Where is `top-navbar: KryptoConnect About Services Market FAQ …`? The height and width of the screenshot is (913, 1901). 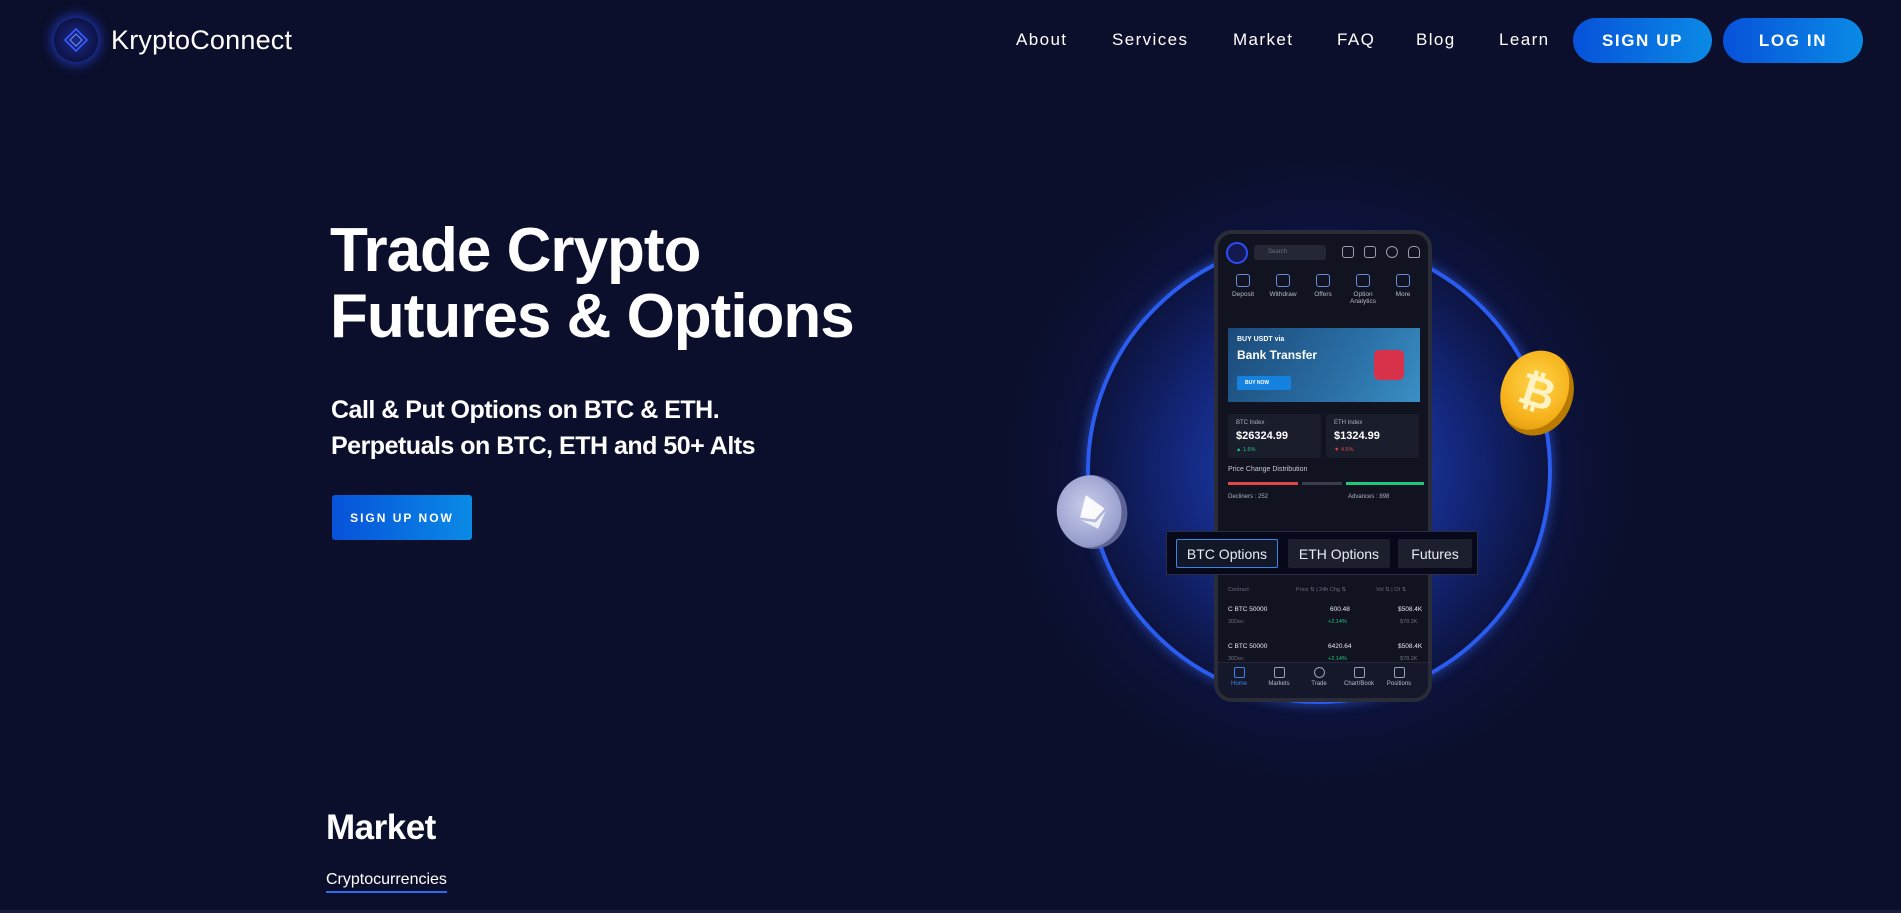 top-navbar: KryptoConnect About Services Market FAQ … is located at coordinates (950, 40).